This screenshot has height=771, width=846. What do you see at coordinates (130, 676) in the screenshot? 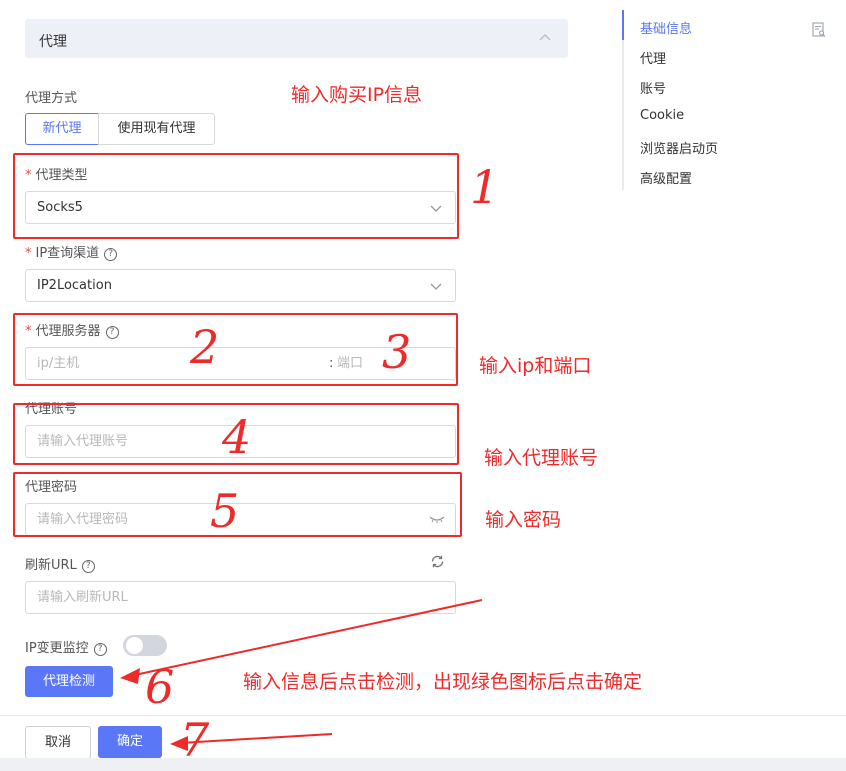
I see `arrow-head-check` at bounding box center [130, 676].